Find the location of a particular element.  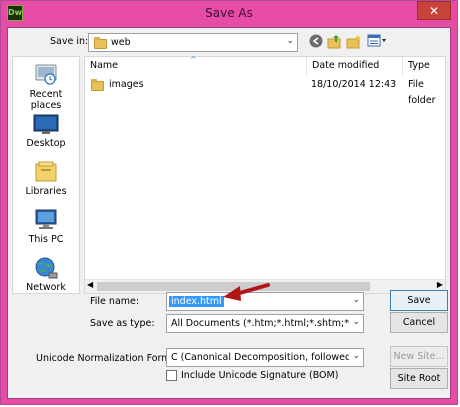

up-folder-icon is located at coordinates (334, 42).